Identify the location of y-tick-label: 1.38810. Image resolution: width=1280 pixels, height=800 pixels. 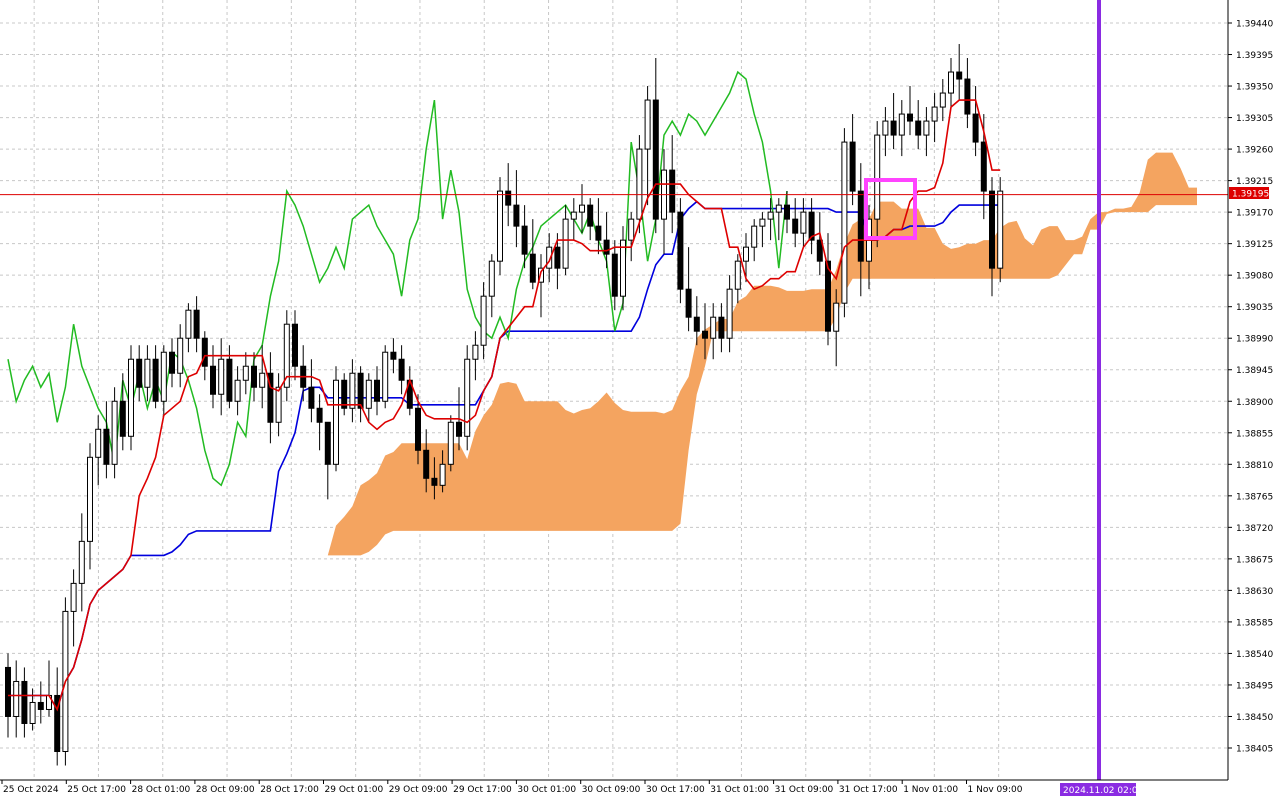
(1254, 466).